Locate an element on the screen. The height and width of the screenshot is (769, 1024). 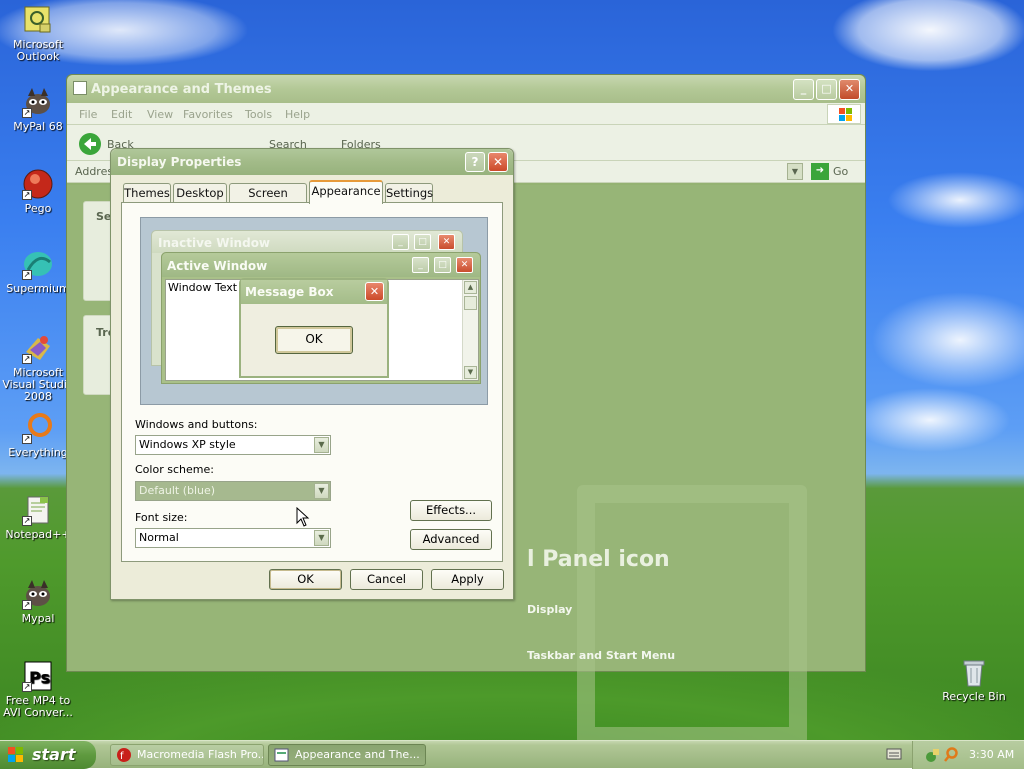
control-panel-icon is located at coordinates (281, 755).